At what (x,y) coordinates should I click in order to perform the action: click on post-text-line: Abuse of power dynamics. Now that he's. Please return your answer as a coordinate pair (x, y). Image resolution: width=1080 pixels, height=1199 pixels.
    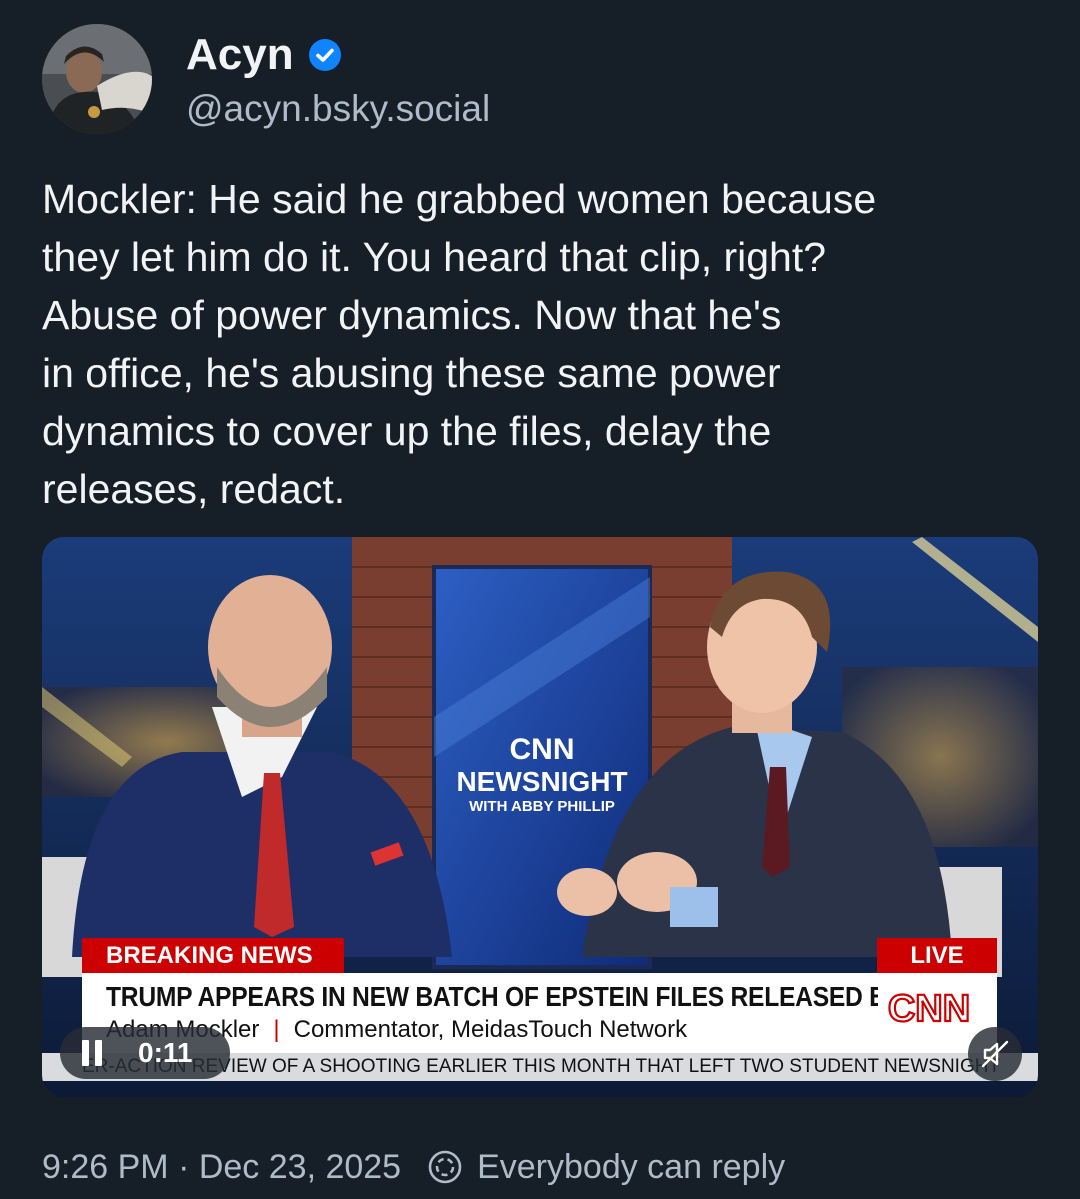
    Looking at the image, I should click on (412, 315).